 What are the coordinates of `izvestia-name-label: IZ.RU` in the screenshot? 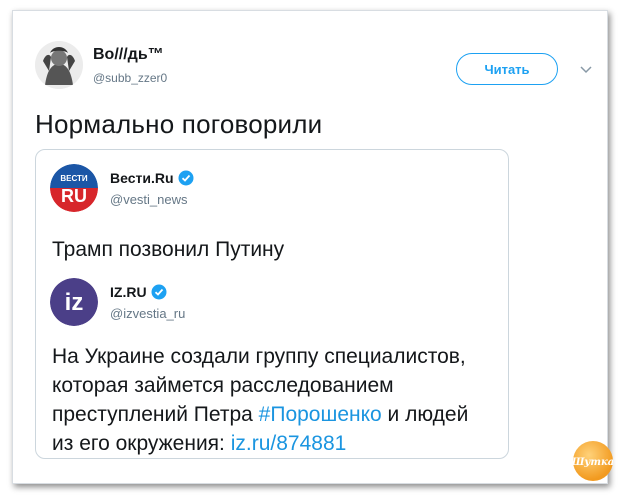 It's located at (128, 292).